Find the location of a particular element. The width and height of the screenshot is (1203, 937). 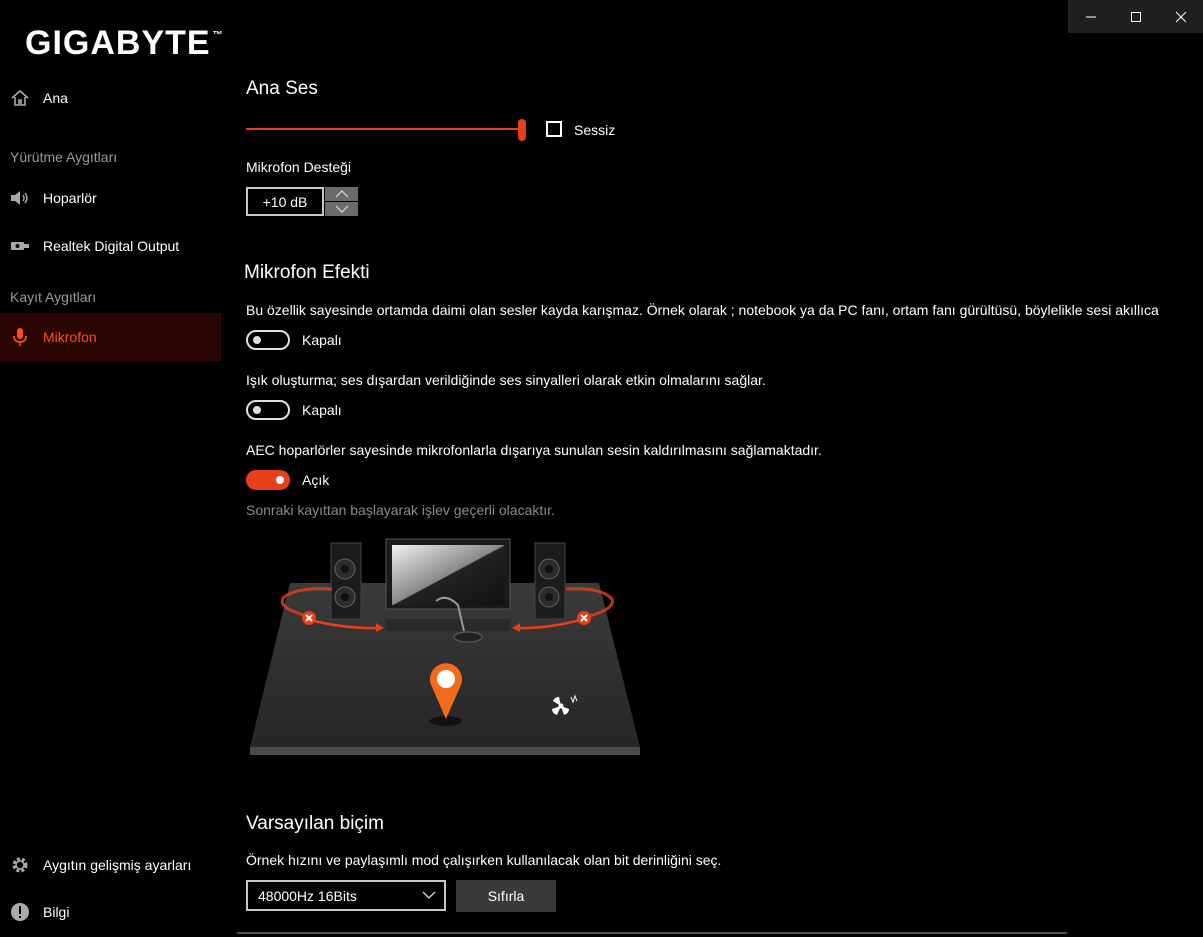

digital-output-icon is located at coordinates (20, 246).